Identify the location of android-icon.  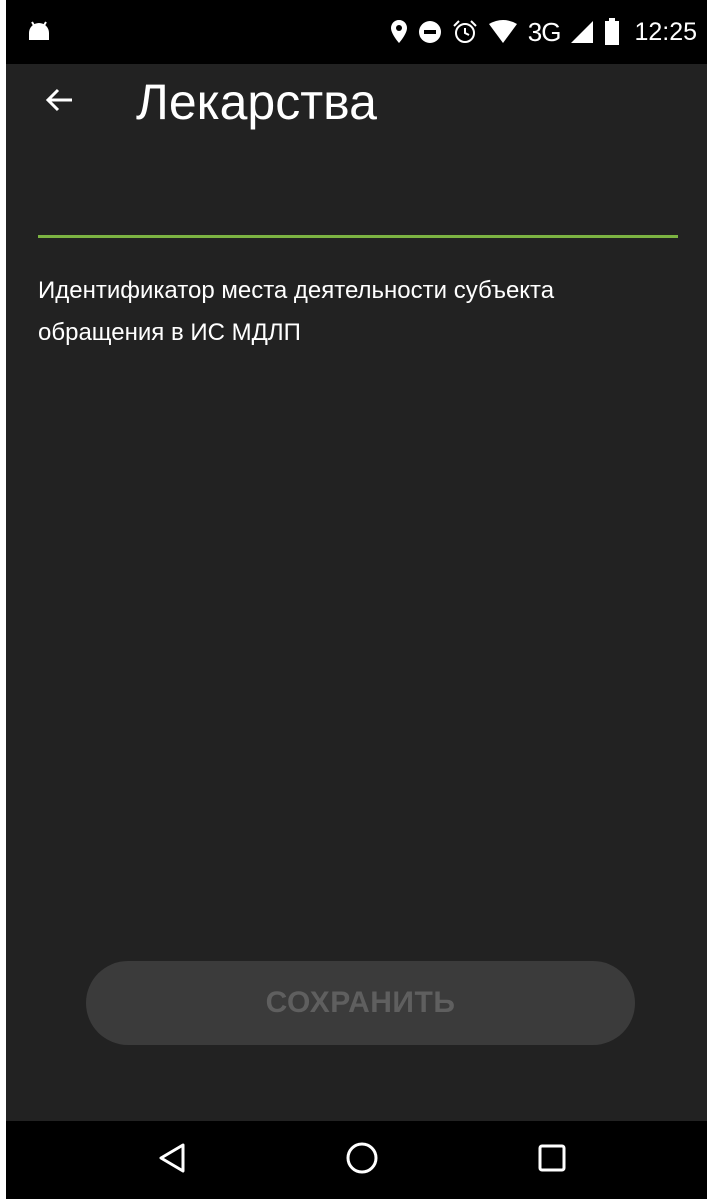
(39, 31).